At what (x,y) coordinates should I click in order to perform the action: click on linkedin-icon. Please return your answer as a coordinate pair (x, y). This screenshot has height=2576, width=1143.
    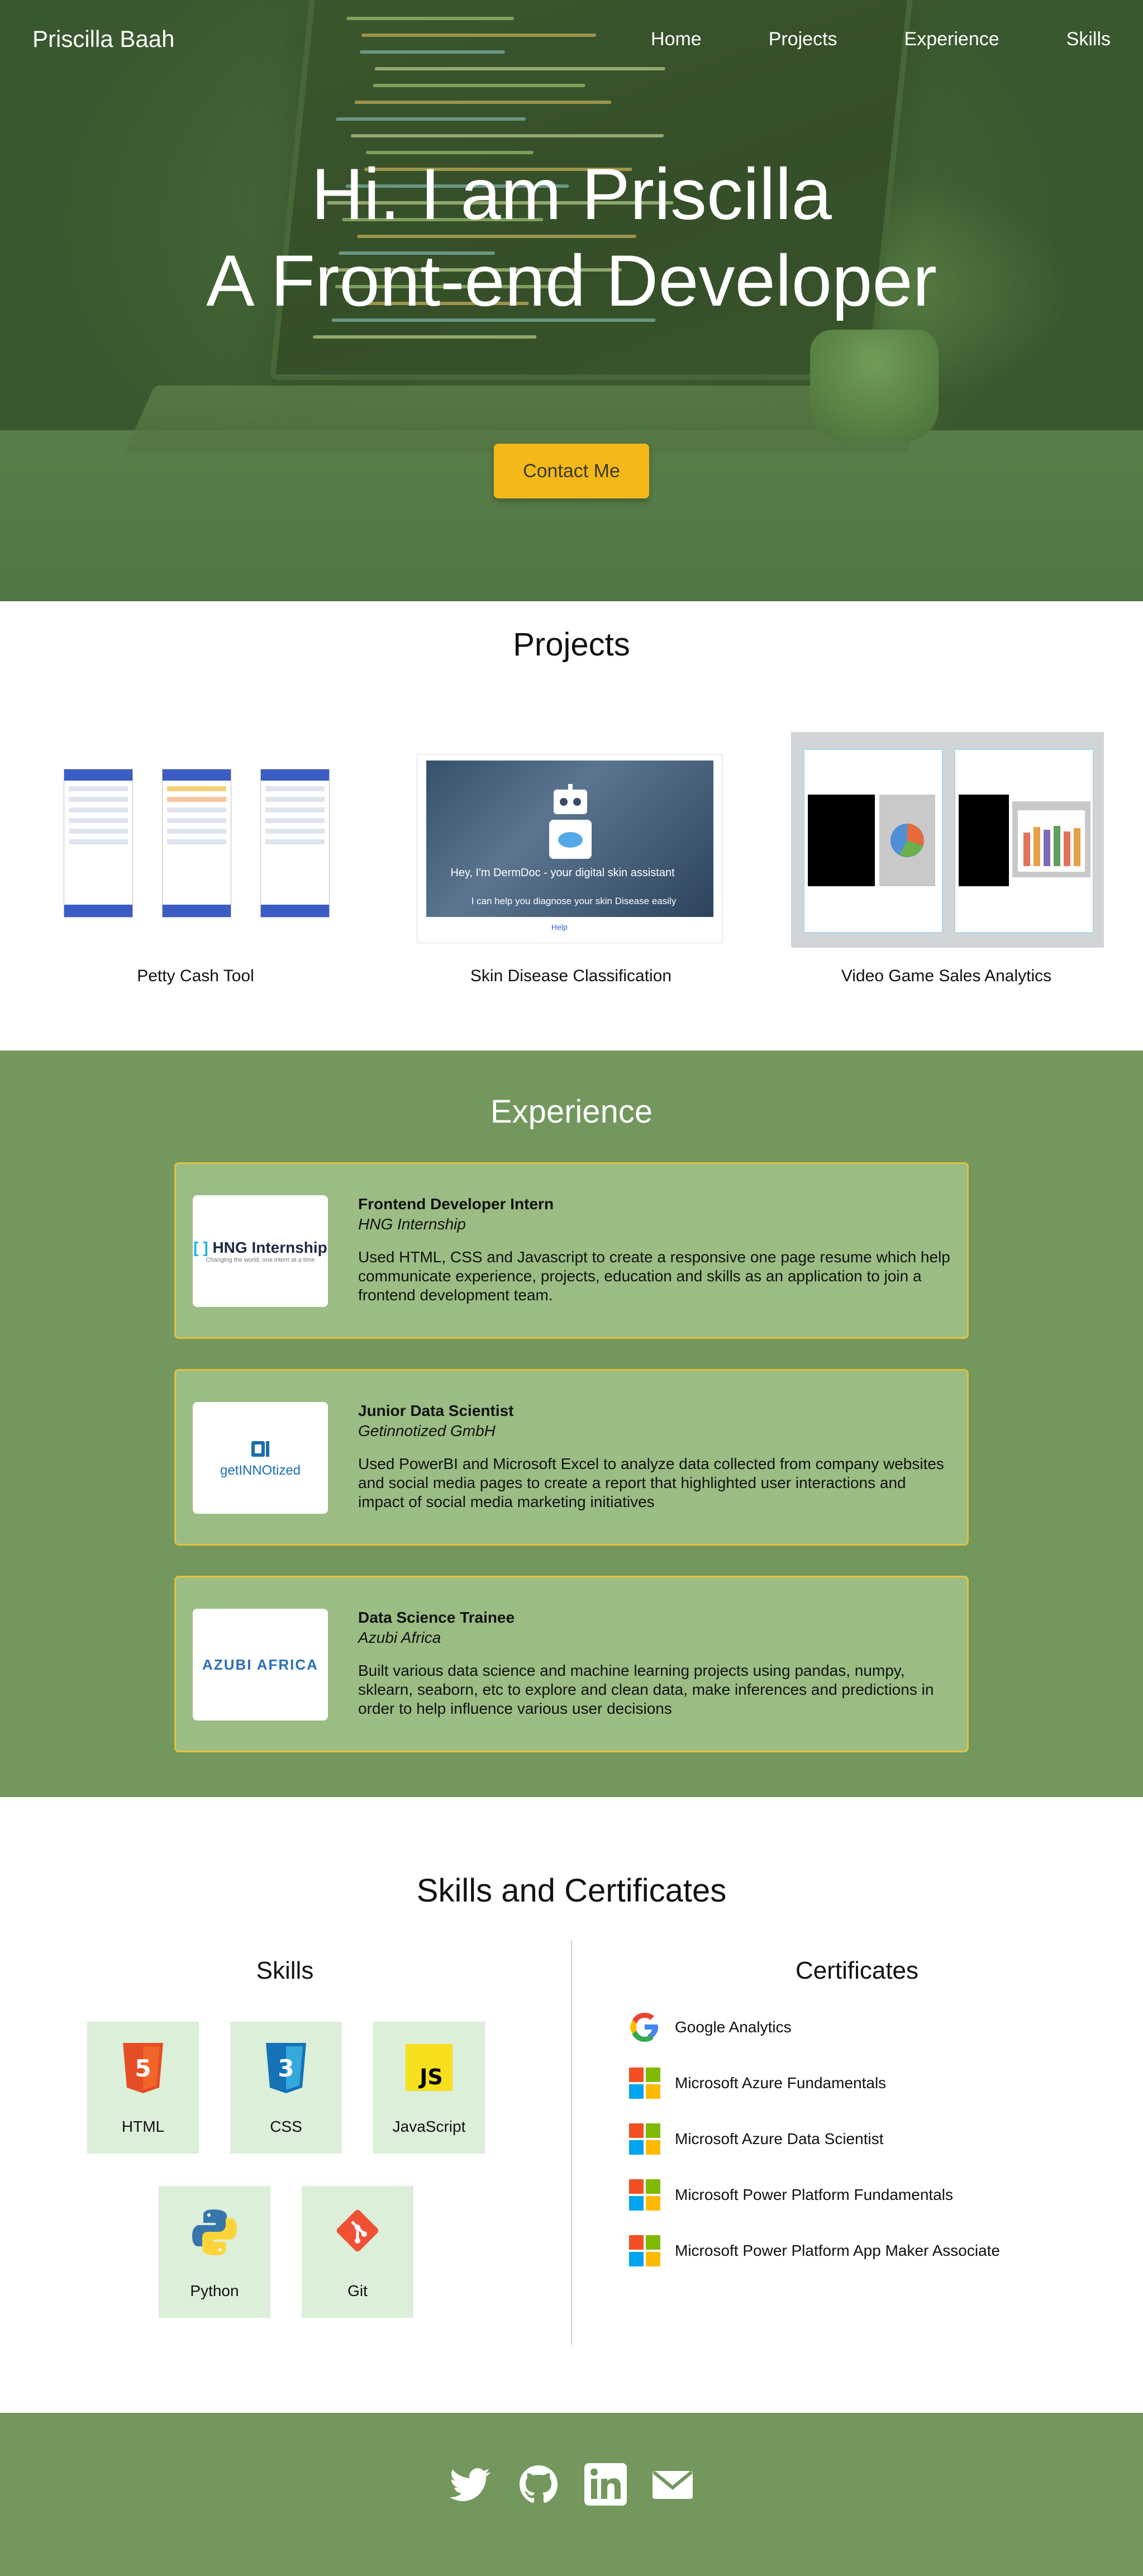
    Looking at the image, I should click on (605, 2484).